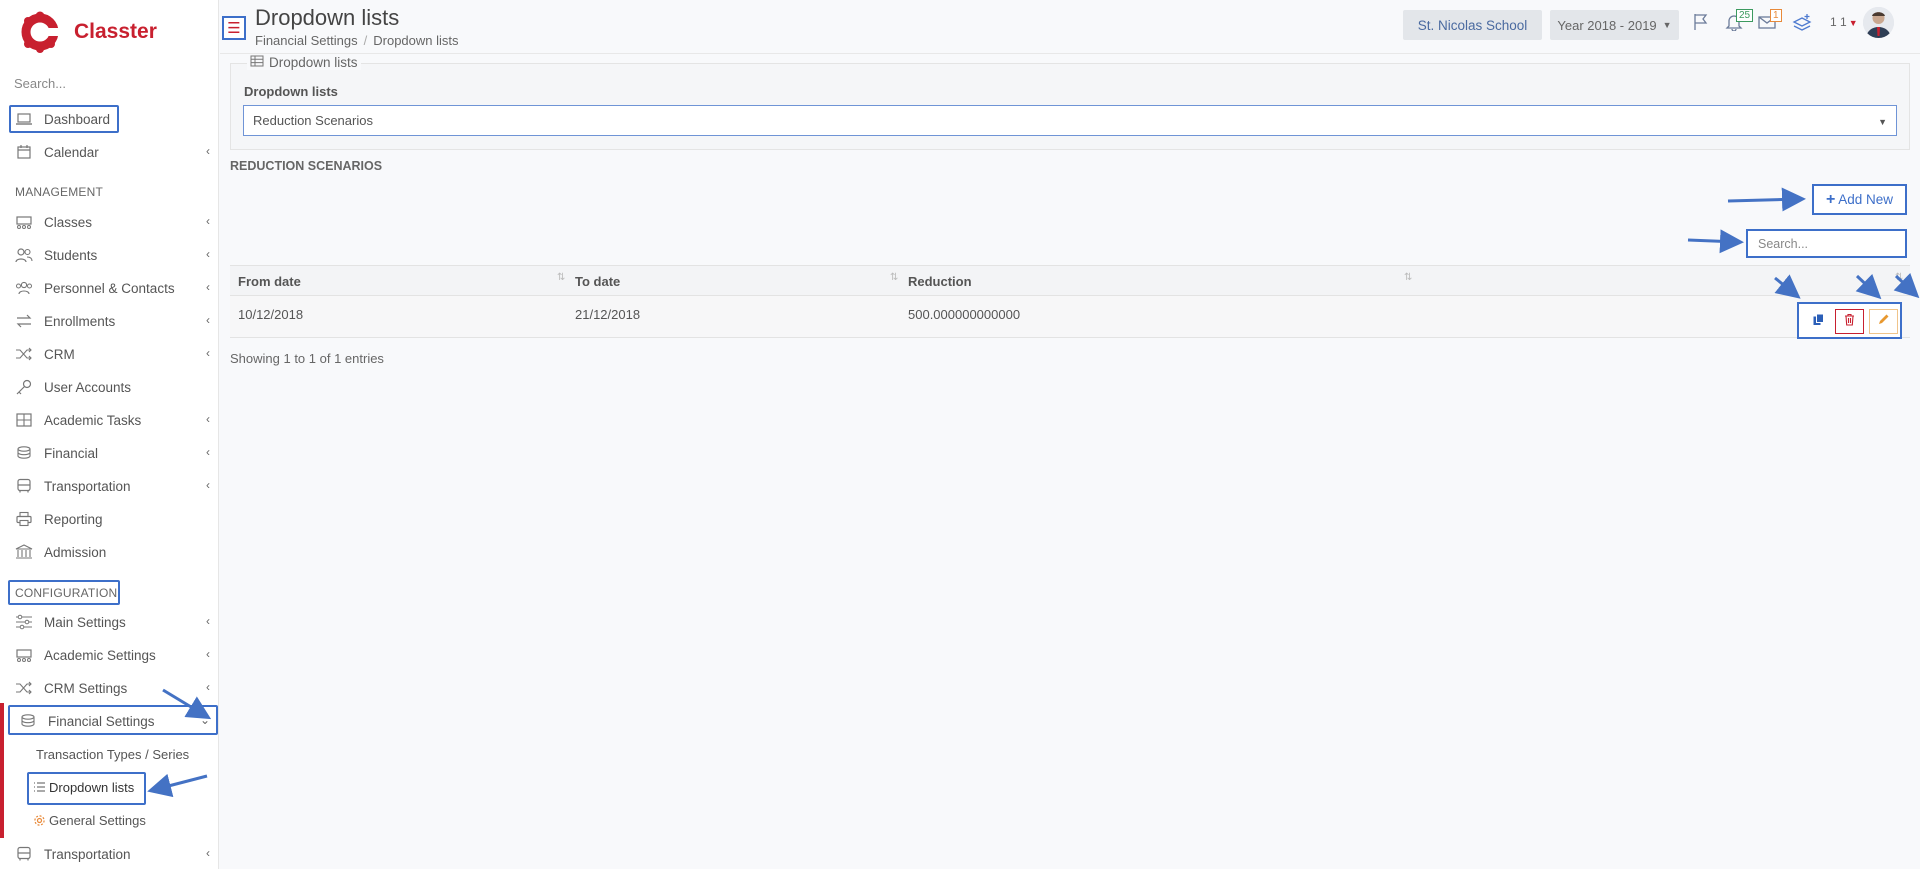 The width and height of the screenshot is (1920, 869). What do you see at coordinates (204, 720) in the screenshot?
I see `chevron-down-icon: ⌄` at bounding box center [204, 720].